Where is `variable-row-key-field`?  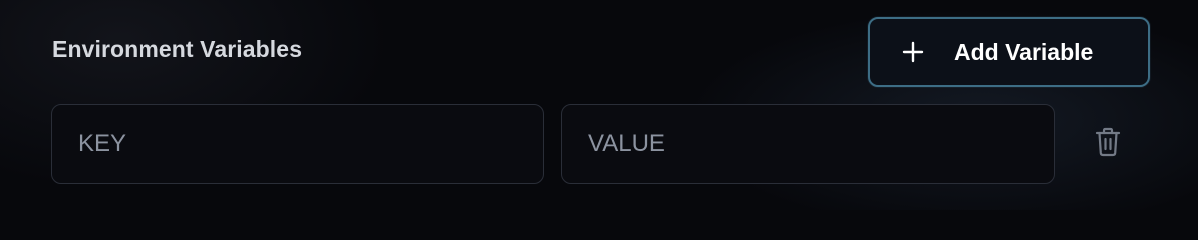 variable-row-key-field is located at coordinates (297, 144).